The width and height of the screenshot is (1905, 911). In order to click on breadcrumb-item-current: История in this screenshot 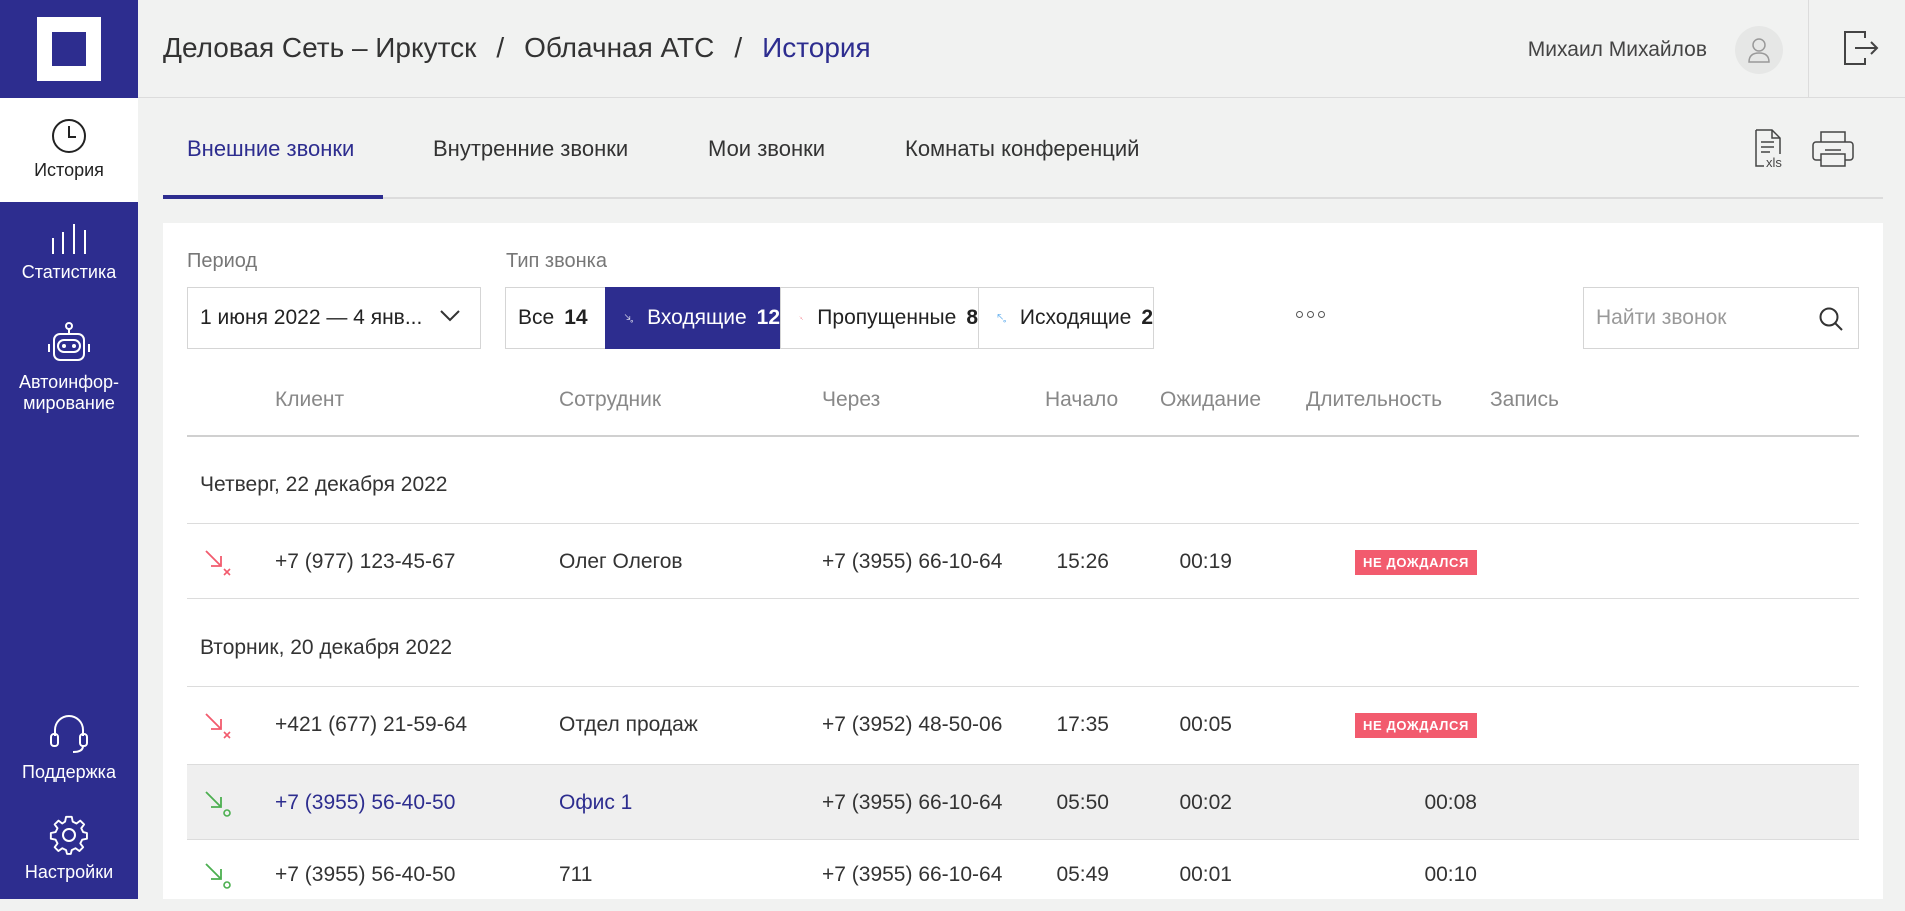, I will do `click(816, 47)`.